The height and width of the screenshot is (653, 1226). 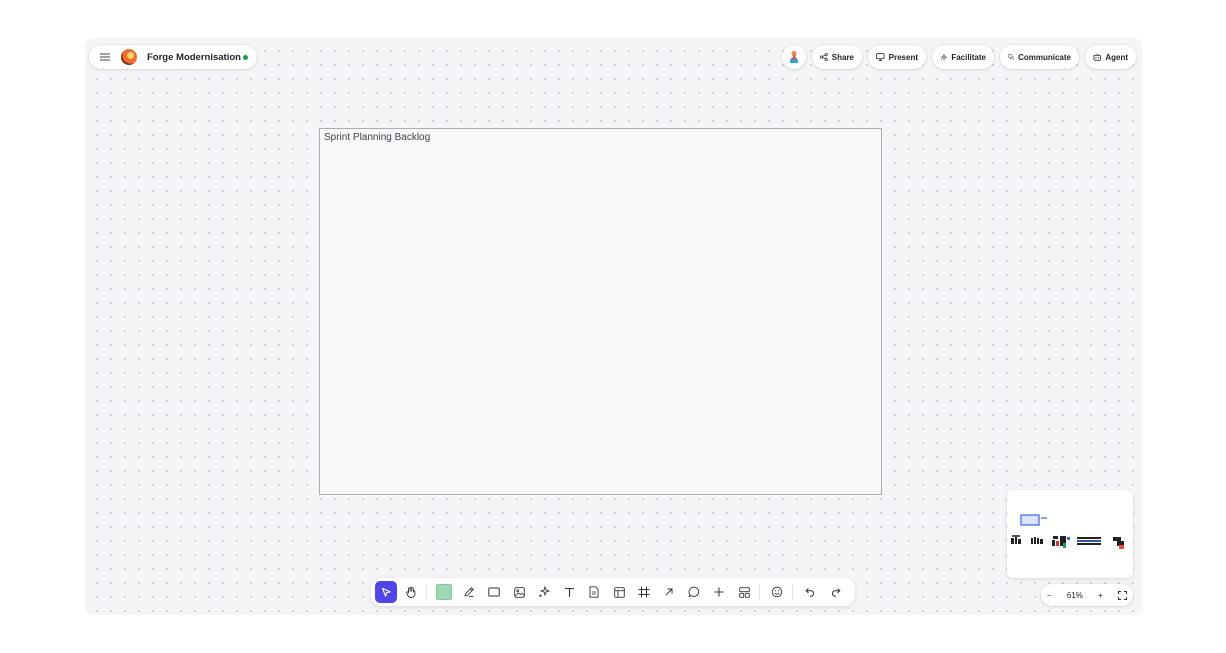 I want to click on document-icon, so click(x=594, y=592).